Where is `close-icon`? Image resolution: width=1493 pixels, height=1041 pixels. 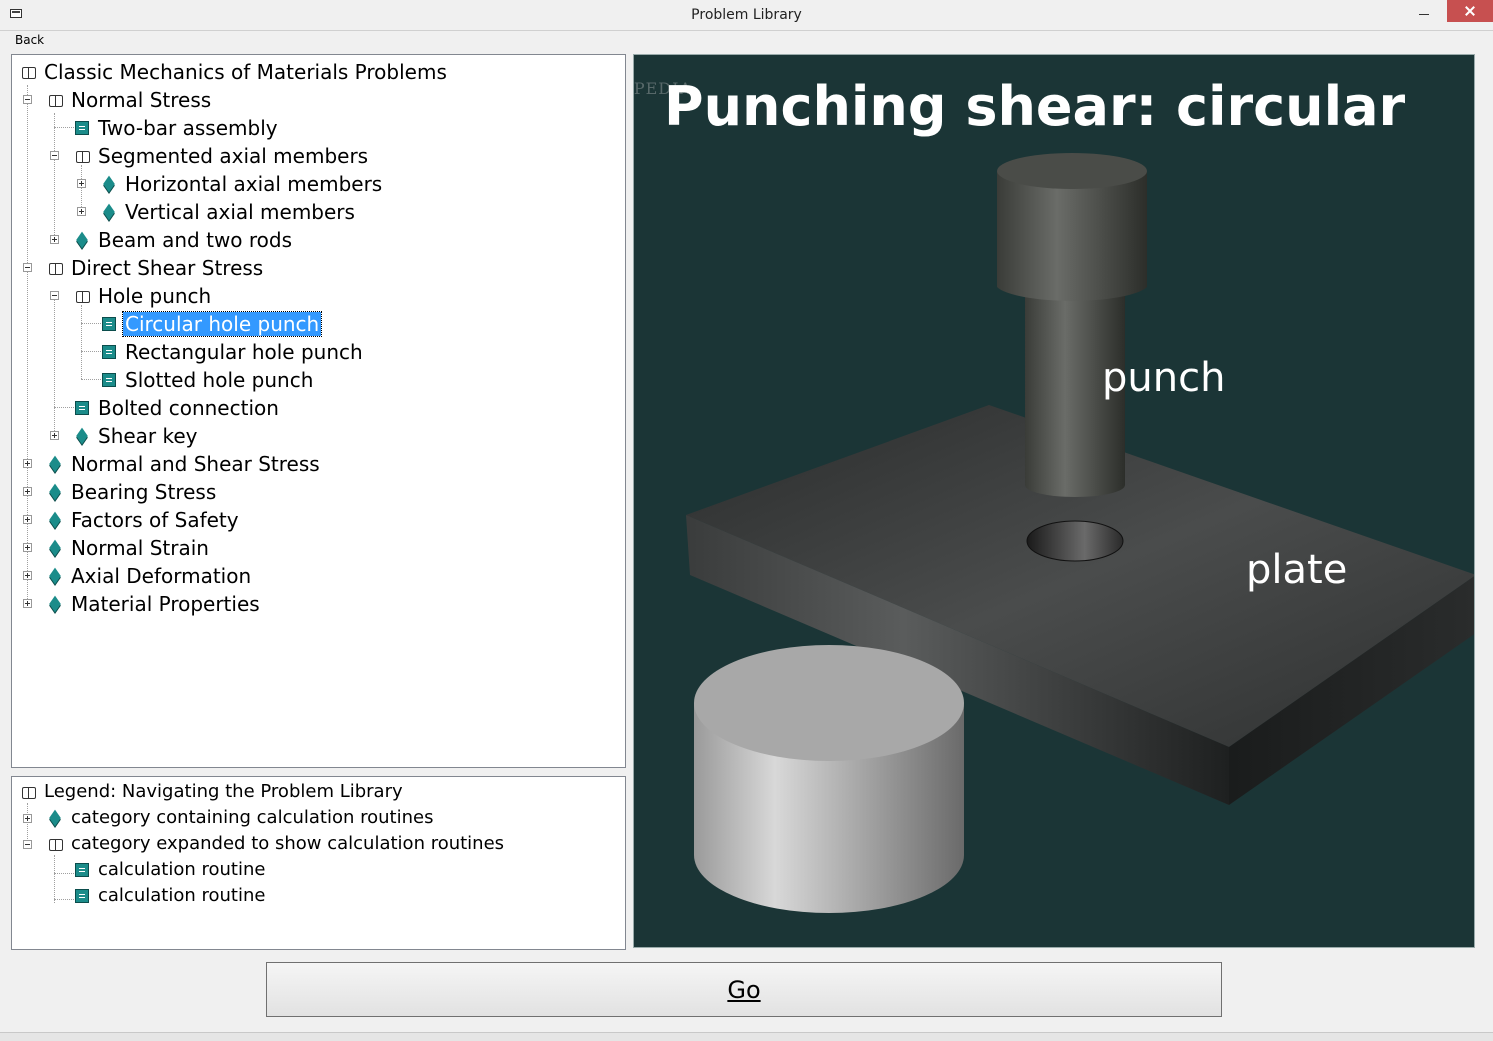 close-icon is located at coordinates (1470, 11).